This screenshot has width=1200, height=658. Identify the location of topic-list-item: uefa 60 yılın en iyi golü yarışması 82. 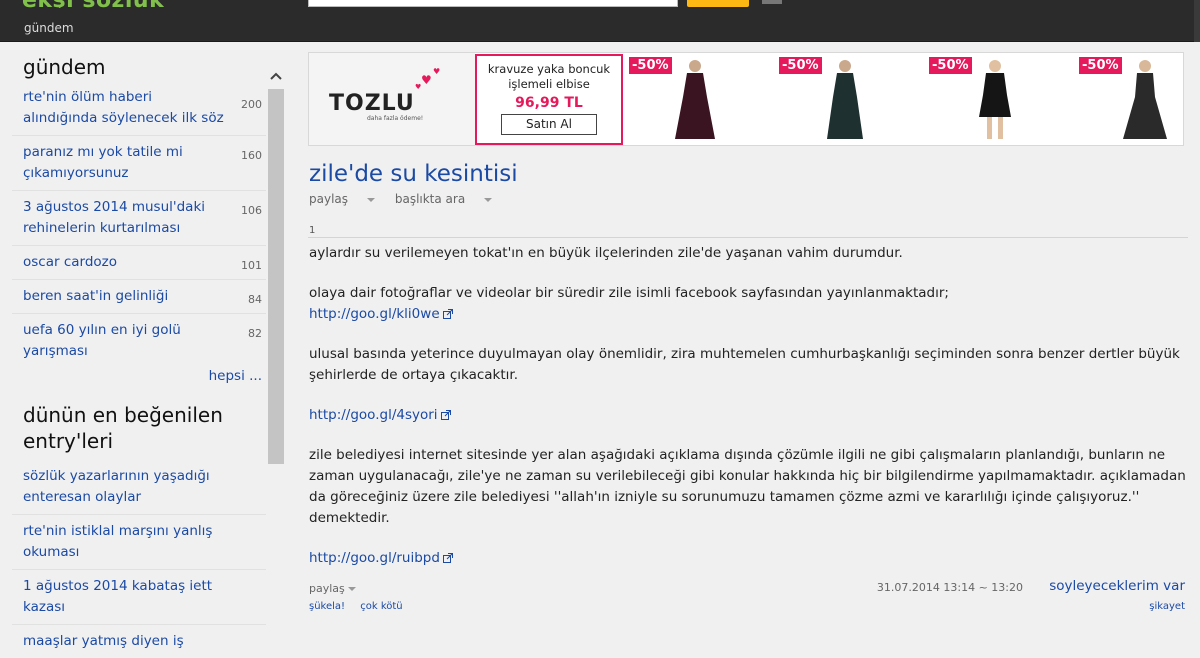
(139, 341).